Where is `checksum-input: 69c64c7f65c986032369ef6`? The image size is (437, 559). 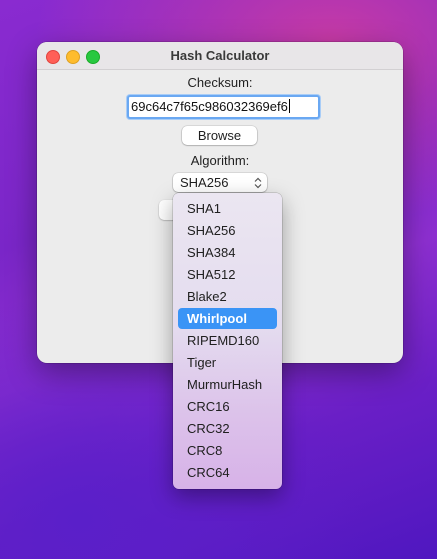
checksum-input: 69c64c7f65c986032369ef6 is located at coordinates (223, 107).